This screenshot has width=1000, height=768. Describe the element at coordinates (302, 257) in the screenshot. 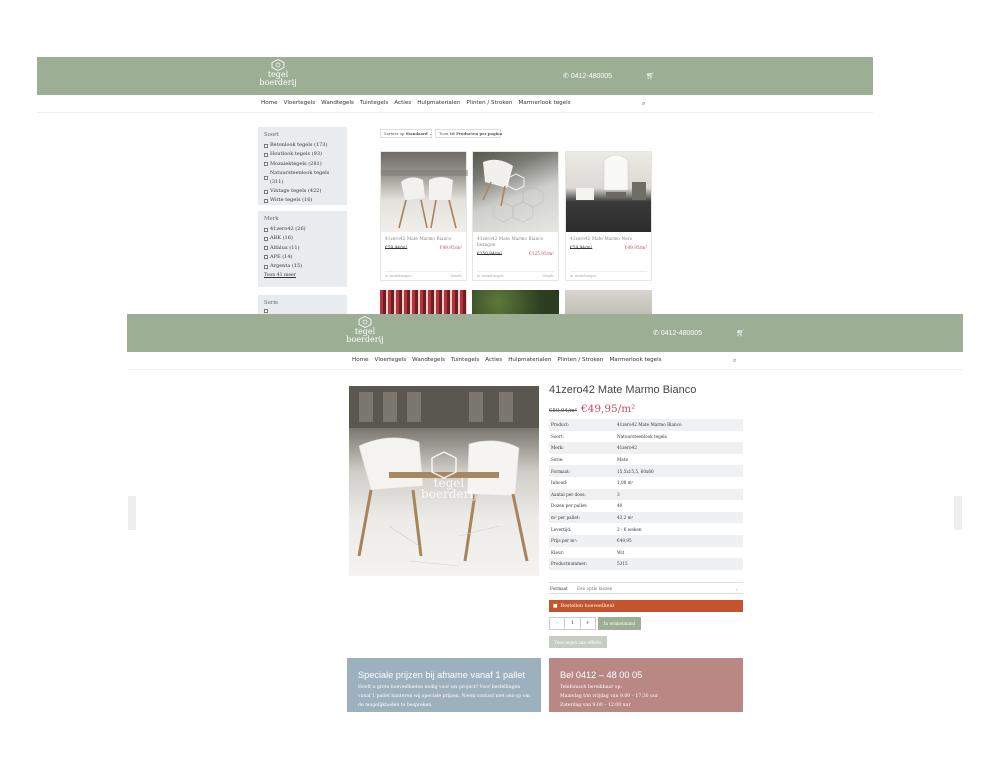

I see `filter-option: APE (14)` at that location.